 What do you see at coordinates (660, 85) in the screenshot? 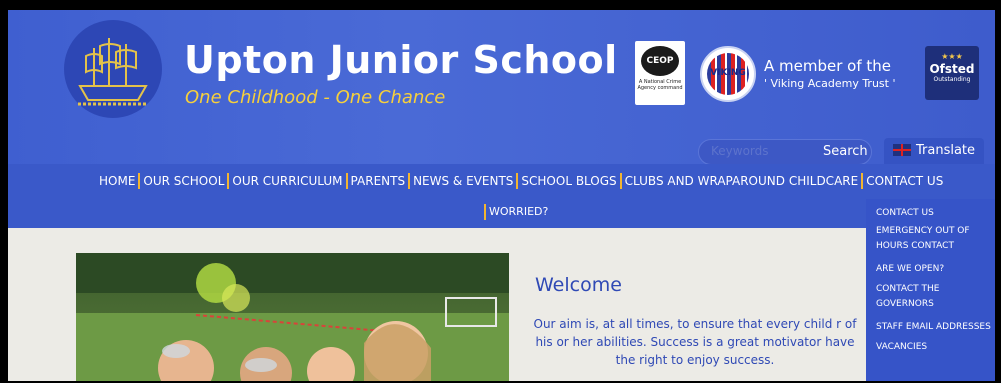
I see `ceop-caption: A National Crime Agency command` at bounding box center [660, 85].